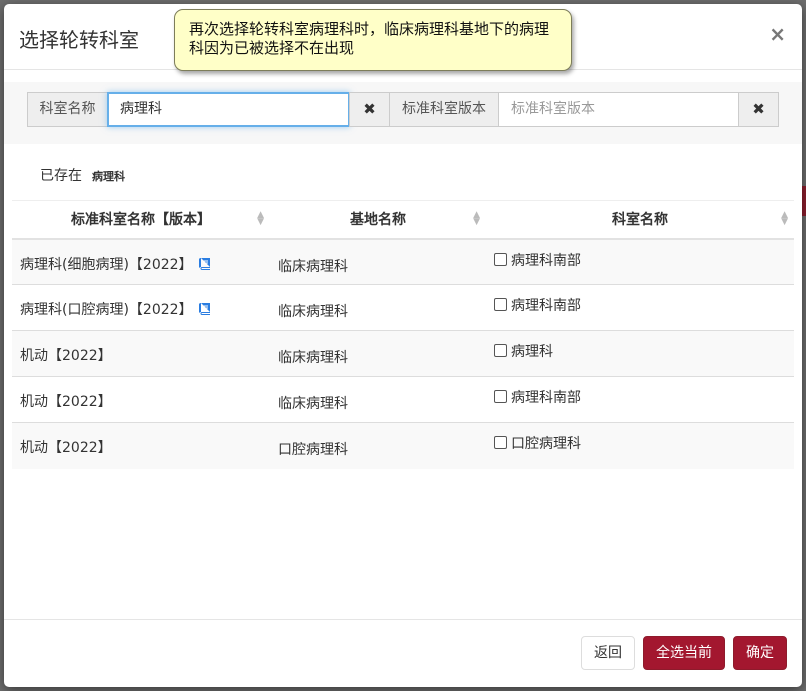 This screenshot has width=806, height=691. I want to click on col-std-name-label: 标准科室名称【版本】, so click(141, 220).